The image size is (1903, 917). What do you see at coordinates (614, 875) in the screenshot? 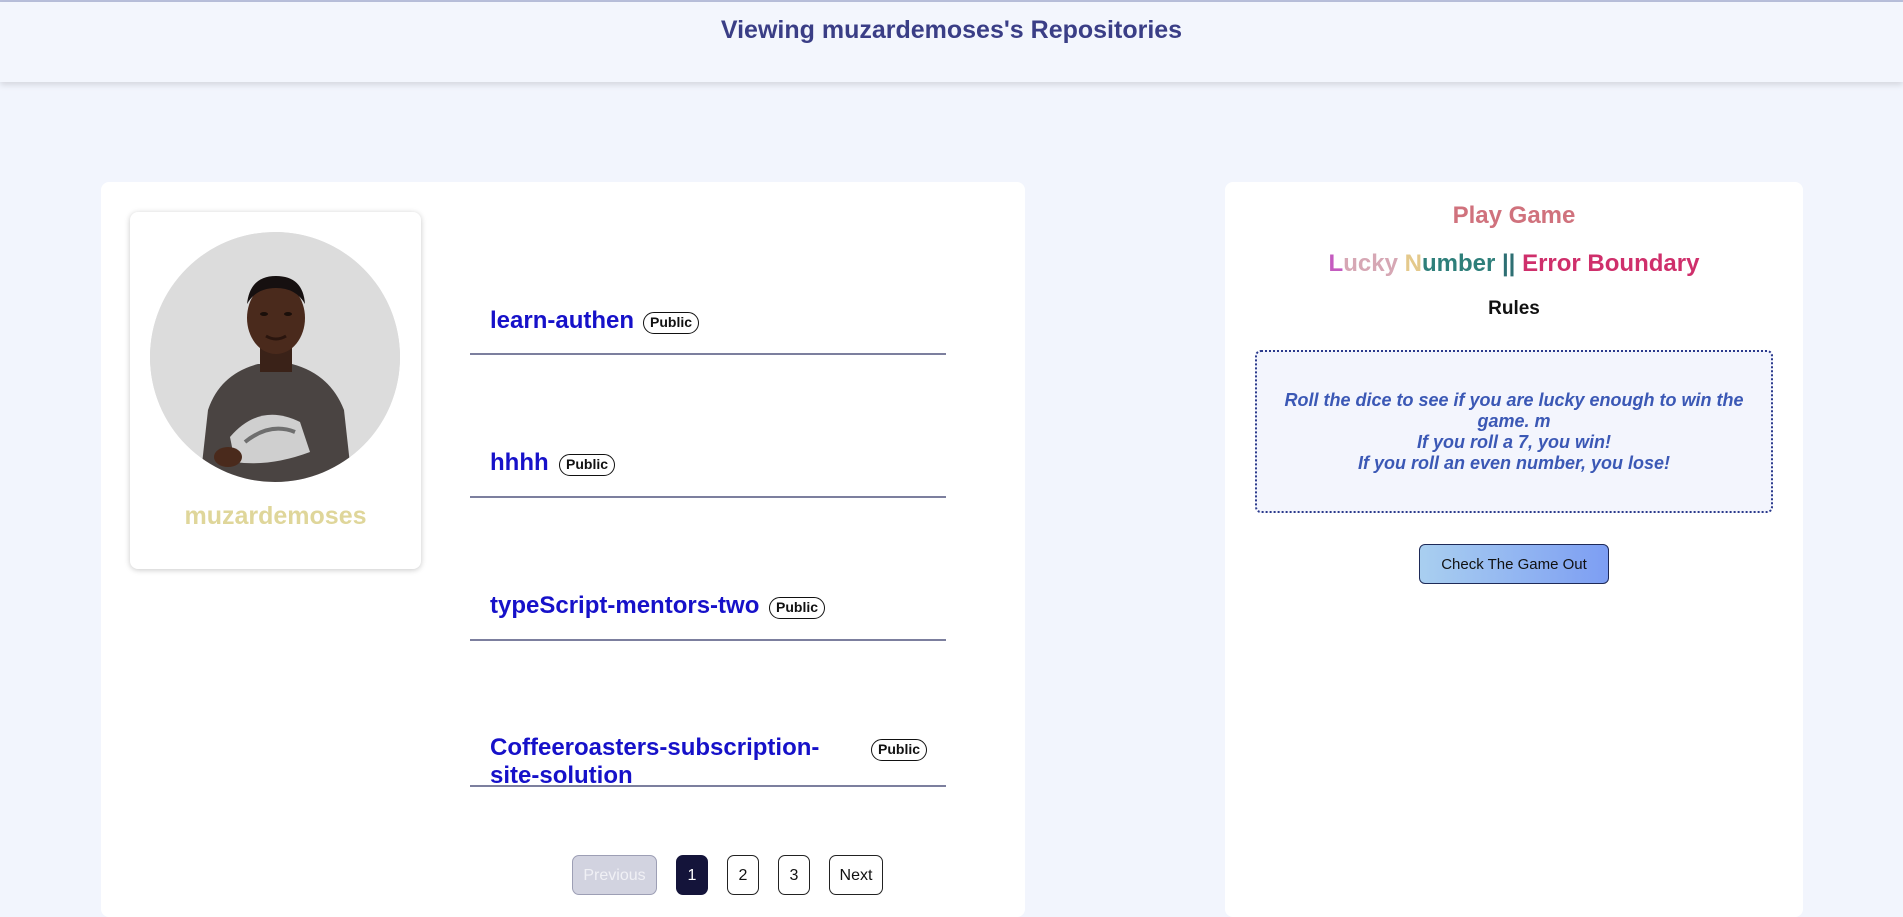
I see `previous-button: Previous` at bounding box center [614, 875].